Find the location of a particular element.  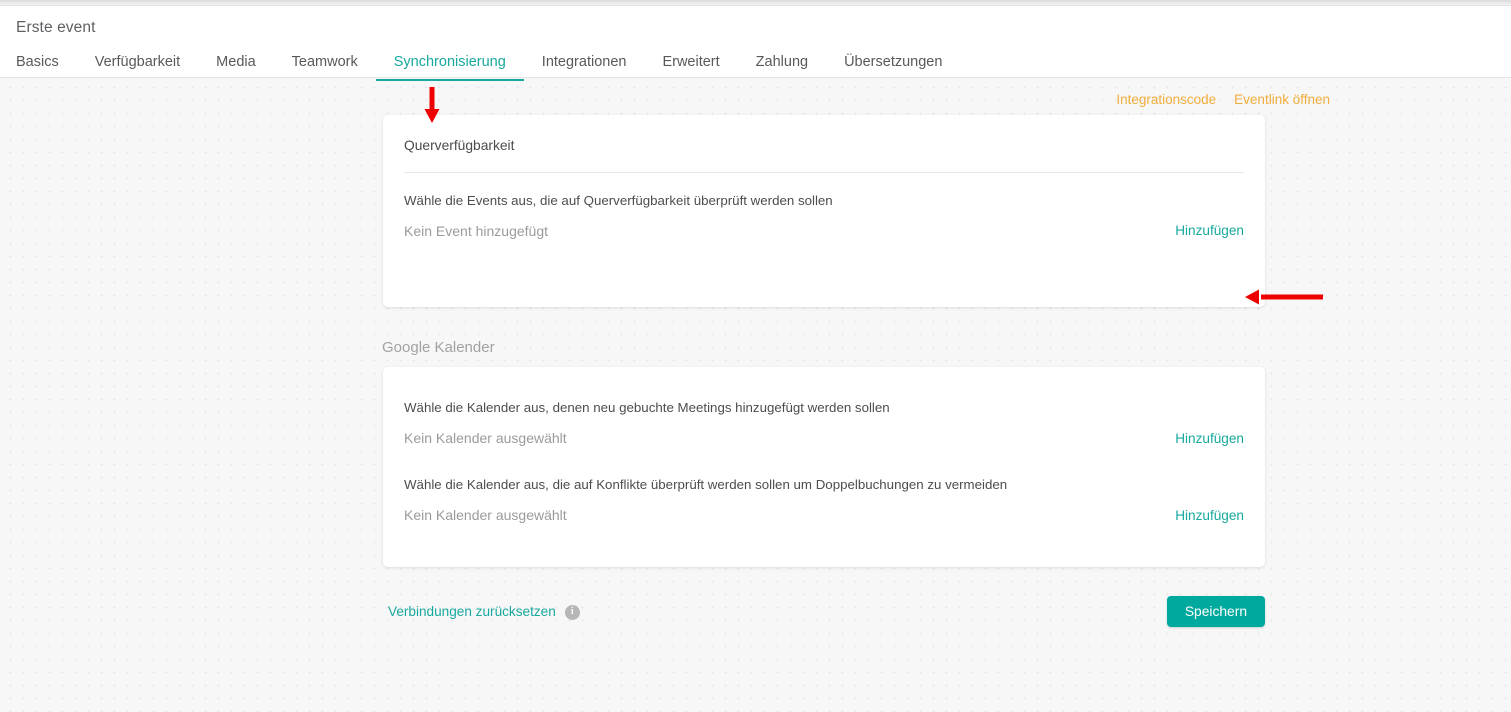

tab-erweitert: Erweitert is located at coordinates (690, 67).